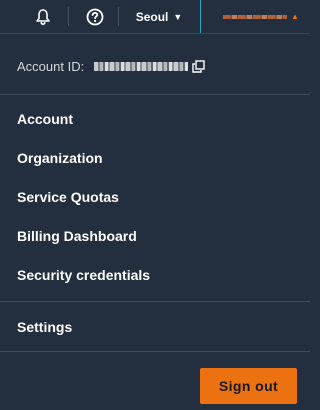 Image resolution: width=320 pixels, height=410 pixels. Describe the element at coordinates (178, 16) in the screenshot. I see `caret-down-icon: ▼` at that location.